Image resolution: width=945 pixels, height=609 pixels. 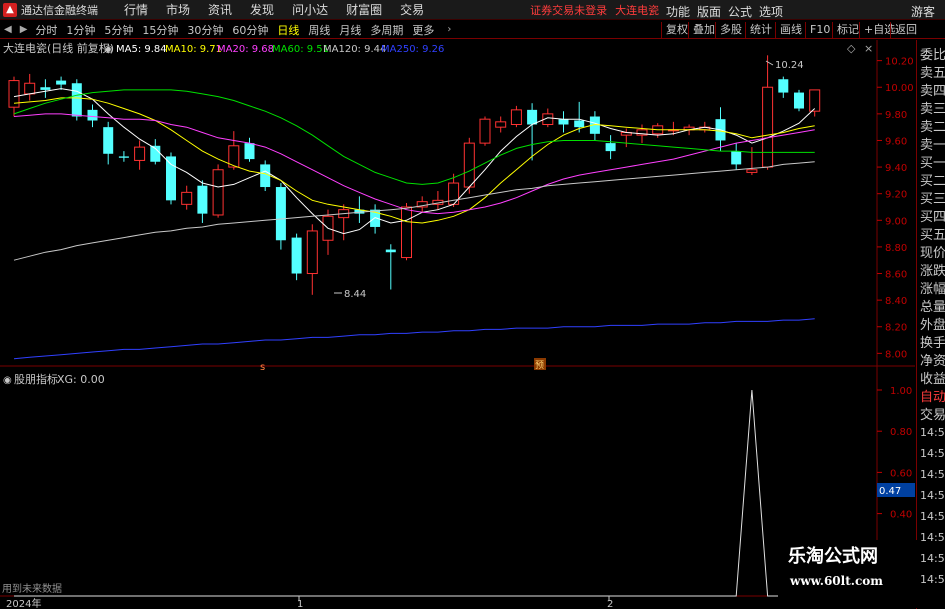 What do you see at coordinates (262, 367) in the screenshot?
I see `marker-s: s` at bounding box center [262, 367].